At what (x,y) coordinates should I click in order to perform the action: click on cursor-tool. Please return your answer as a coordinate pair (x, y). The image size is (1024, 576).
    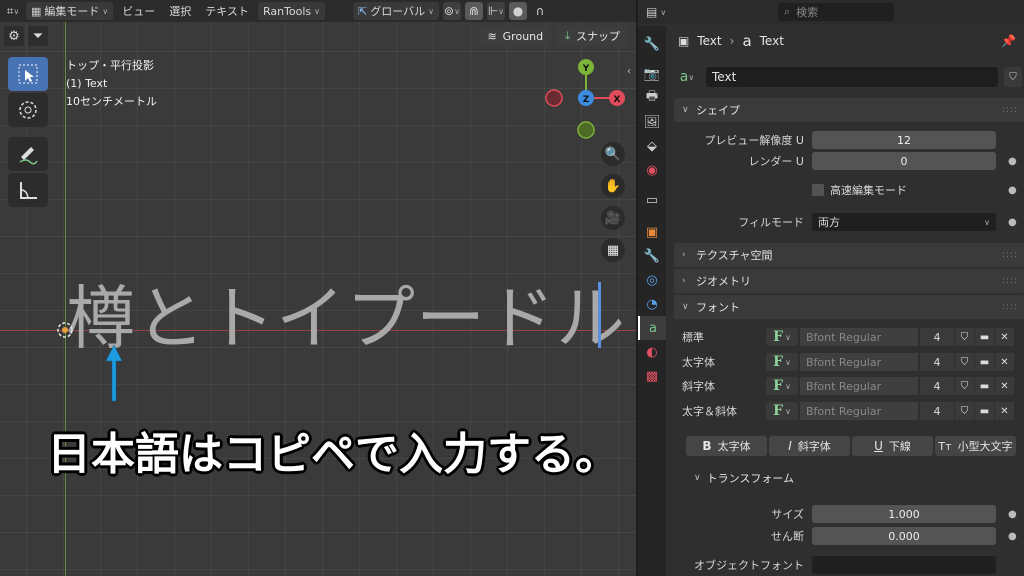
    Looking at the image, I should click on (28, 110).